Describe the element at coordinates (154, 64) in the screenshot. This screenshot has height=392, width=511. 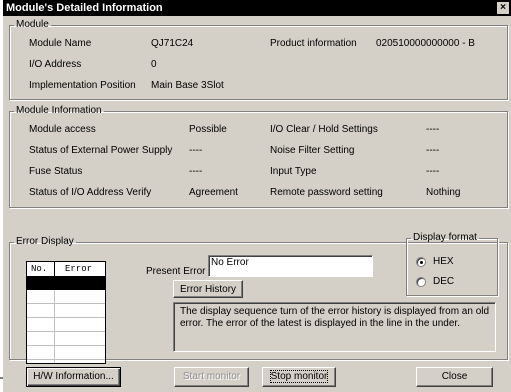
I see `io-address-value: 0` at that location.